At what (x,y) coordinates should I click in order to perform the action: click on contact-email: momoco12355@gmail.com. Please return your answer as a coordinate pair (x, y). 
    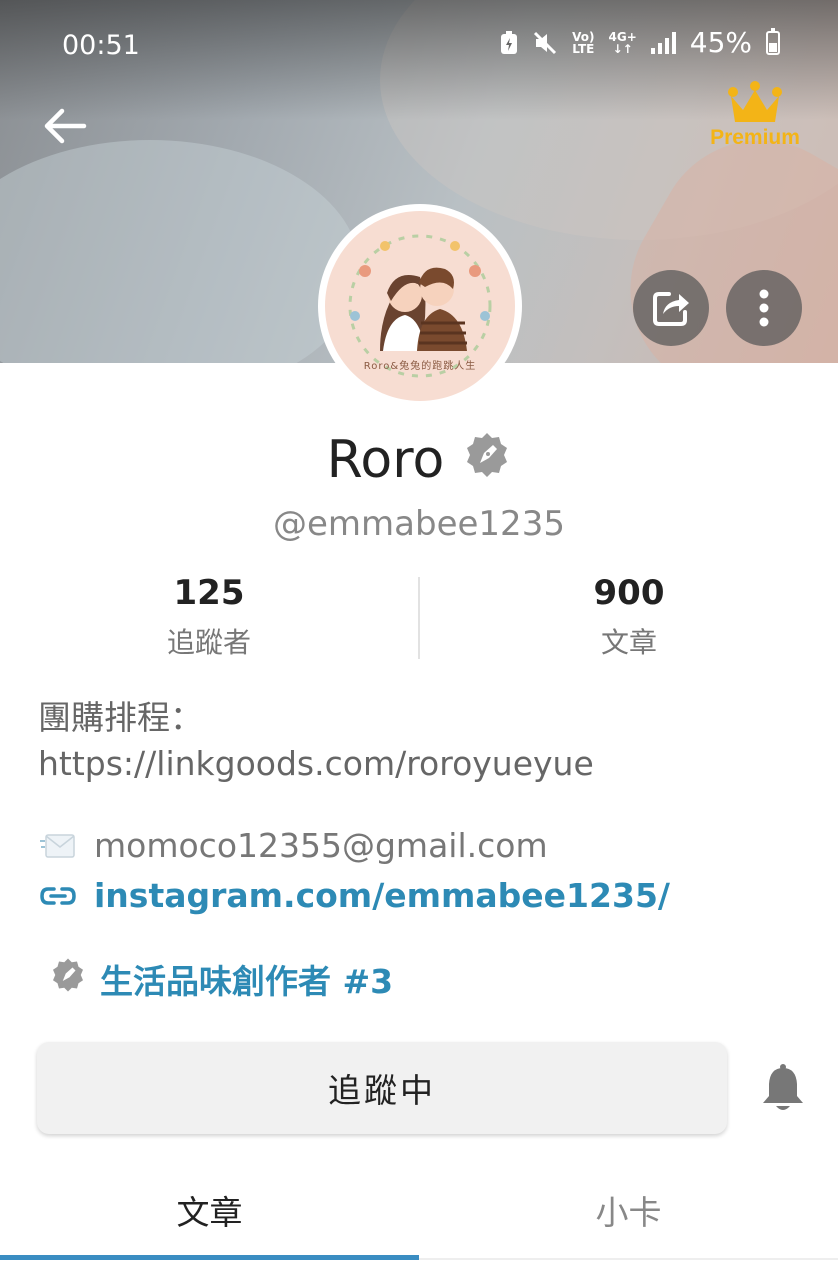
    Looking at the image, I should click on (293, 845).